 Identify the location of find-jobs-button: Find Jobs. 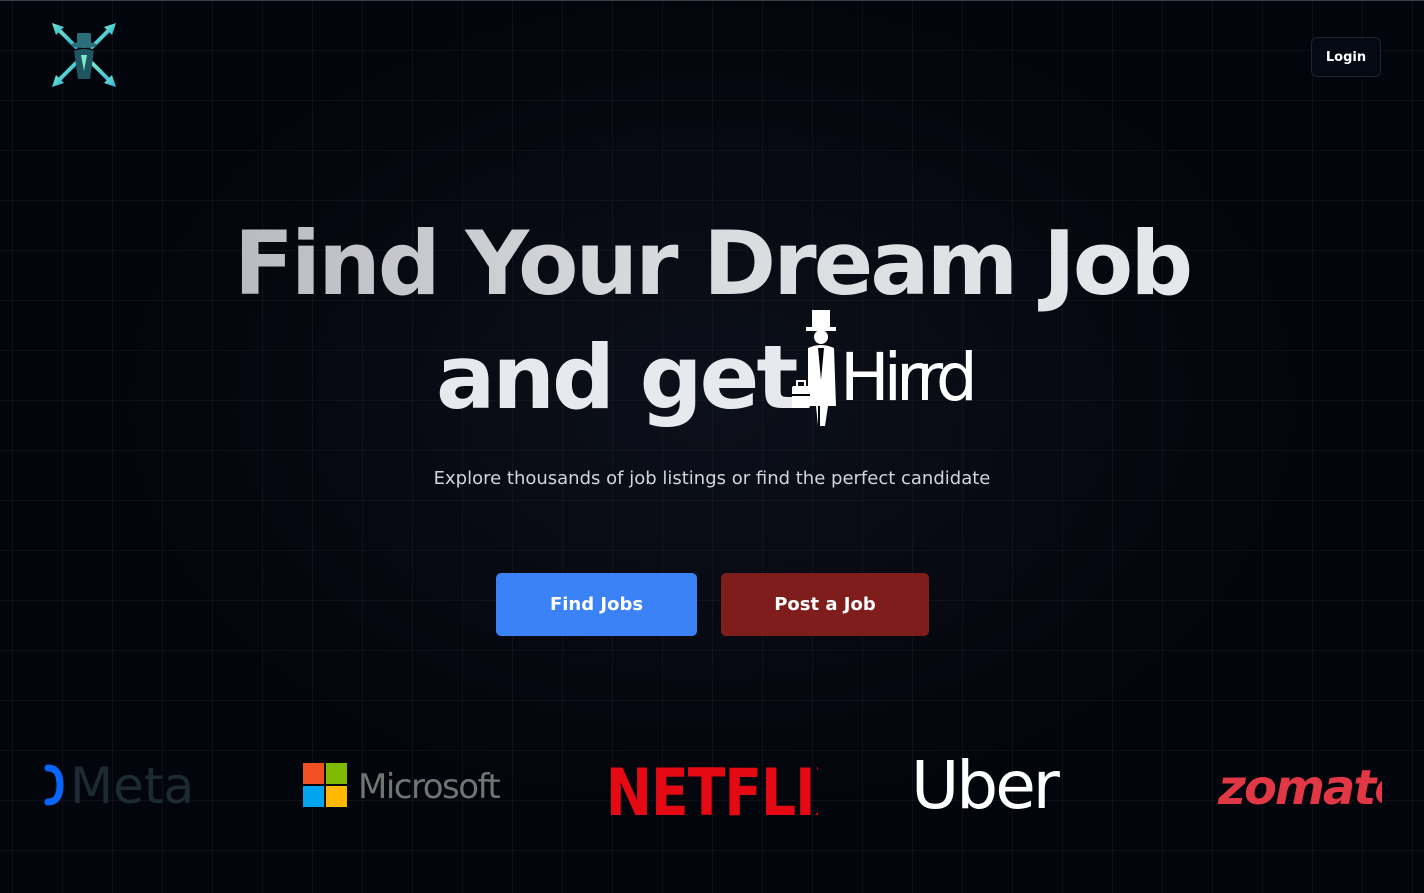
(596, 604).